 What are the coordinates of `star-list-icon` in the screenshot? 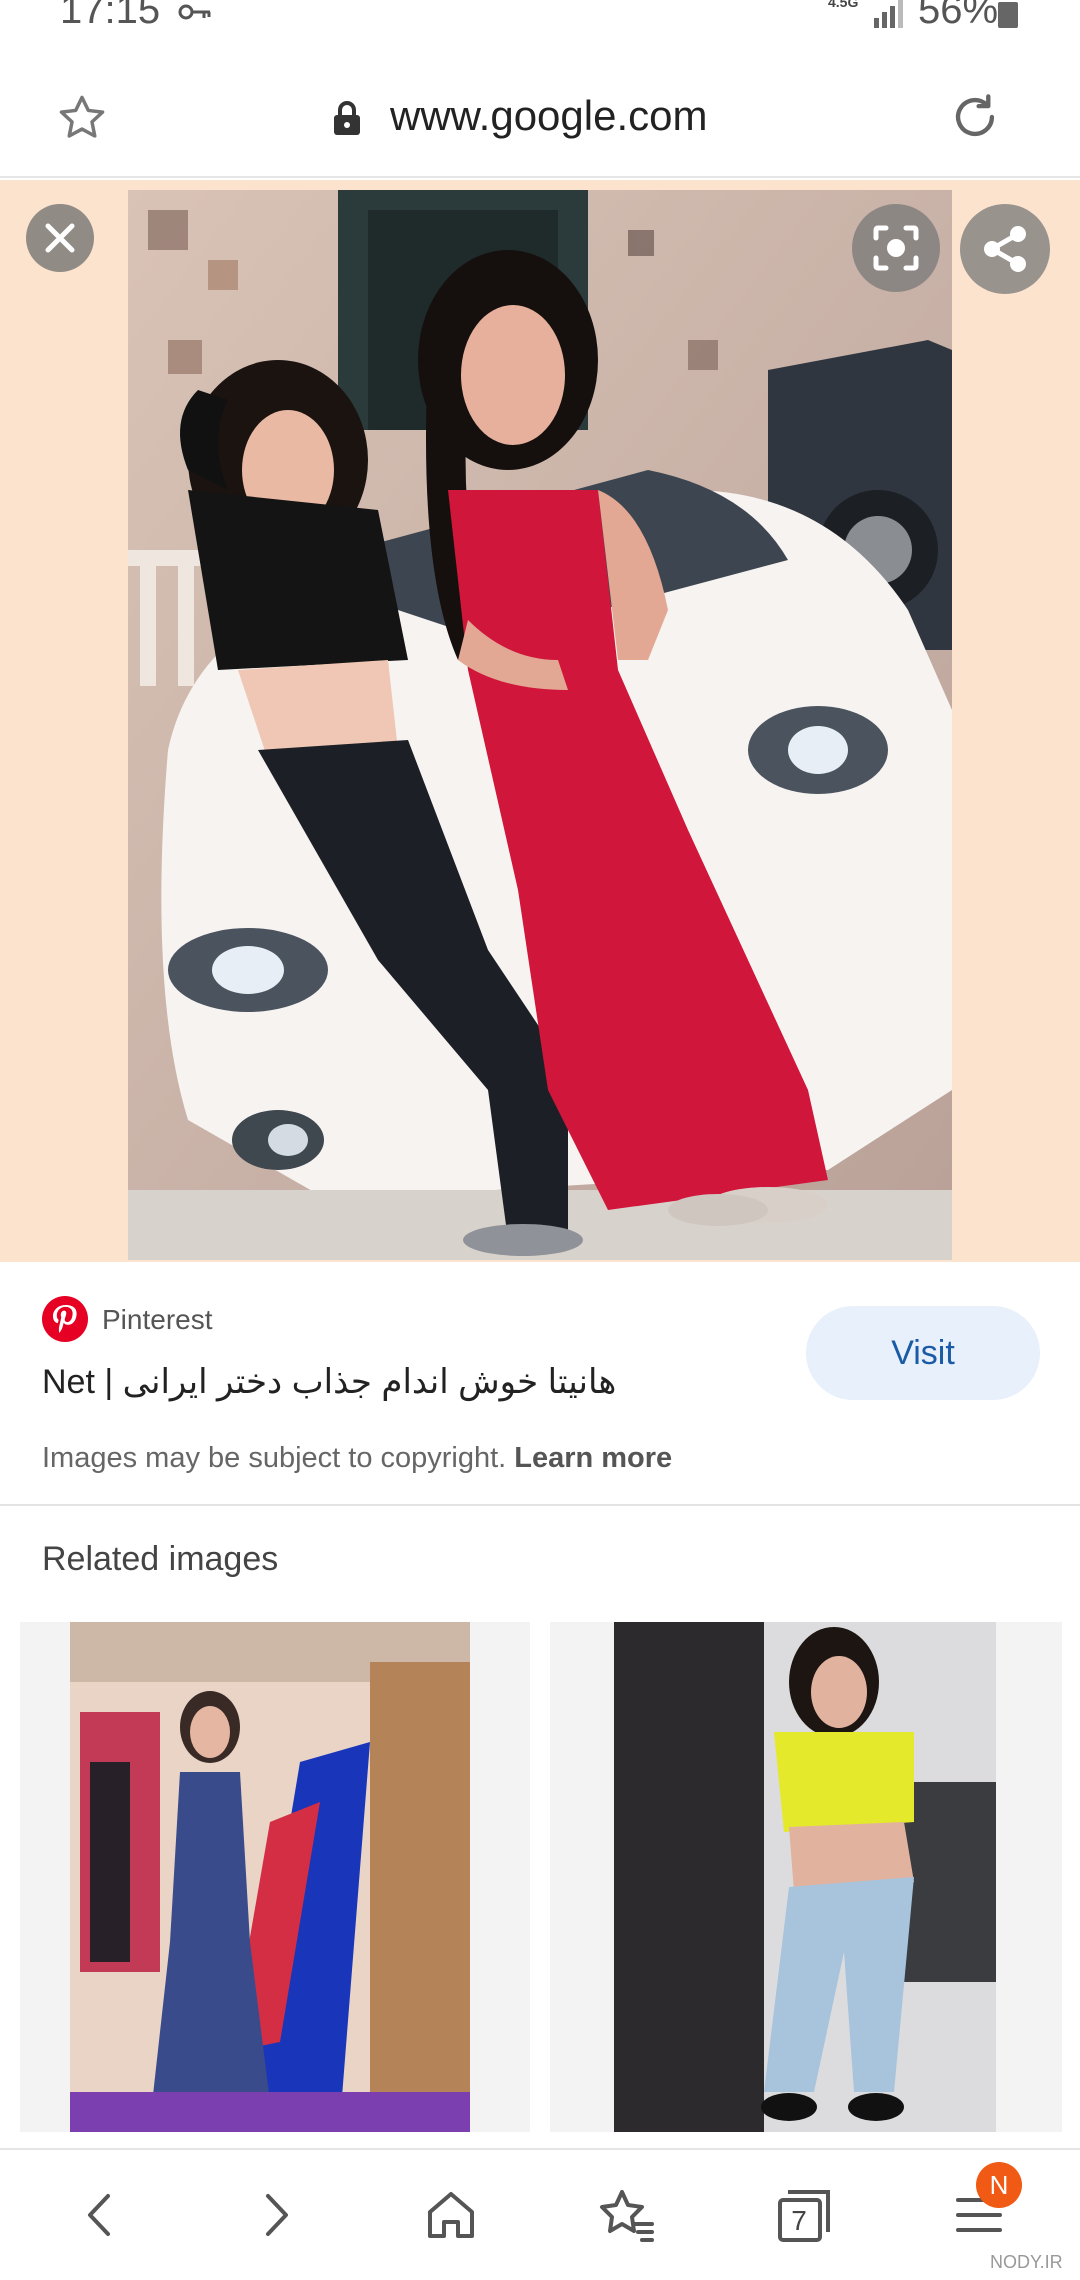 It's located at (627, 2216).